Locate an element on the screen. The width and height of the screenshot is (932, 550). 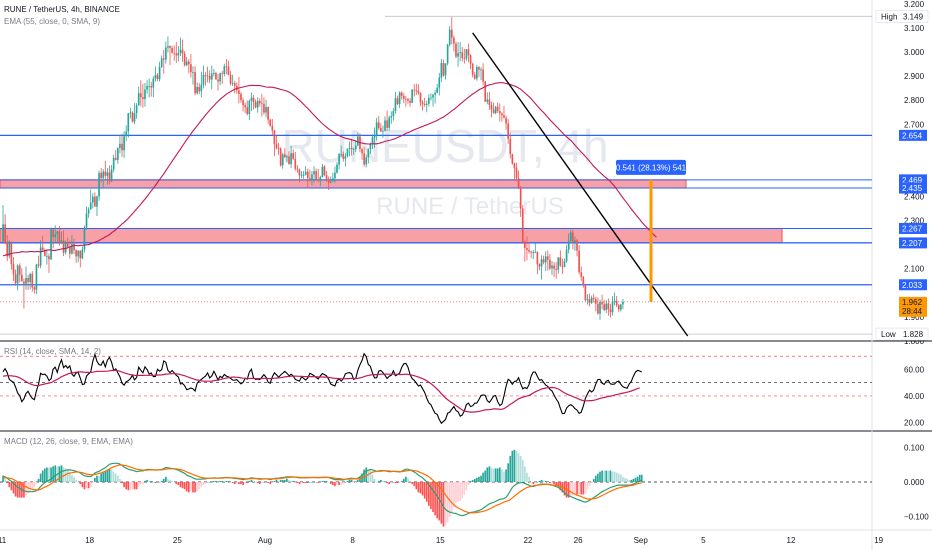
rsi-legend: RSI (14, close, SMA, 14, 2) is located at coordinates (52, 351).